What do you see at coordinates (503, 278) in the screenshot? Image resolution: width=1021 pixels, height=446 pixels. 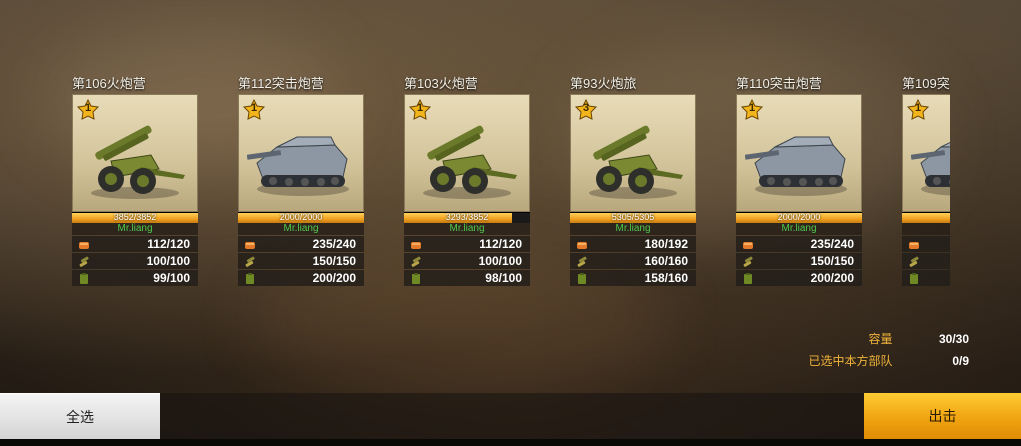 I see `fuel-value: 98/100` at bounding box center [503, 278].